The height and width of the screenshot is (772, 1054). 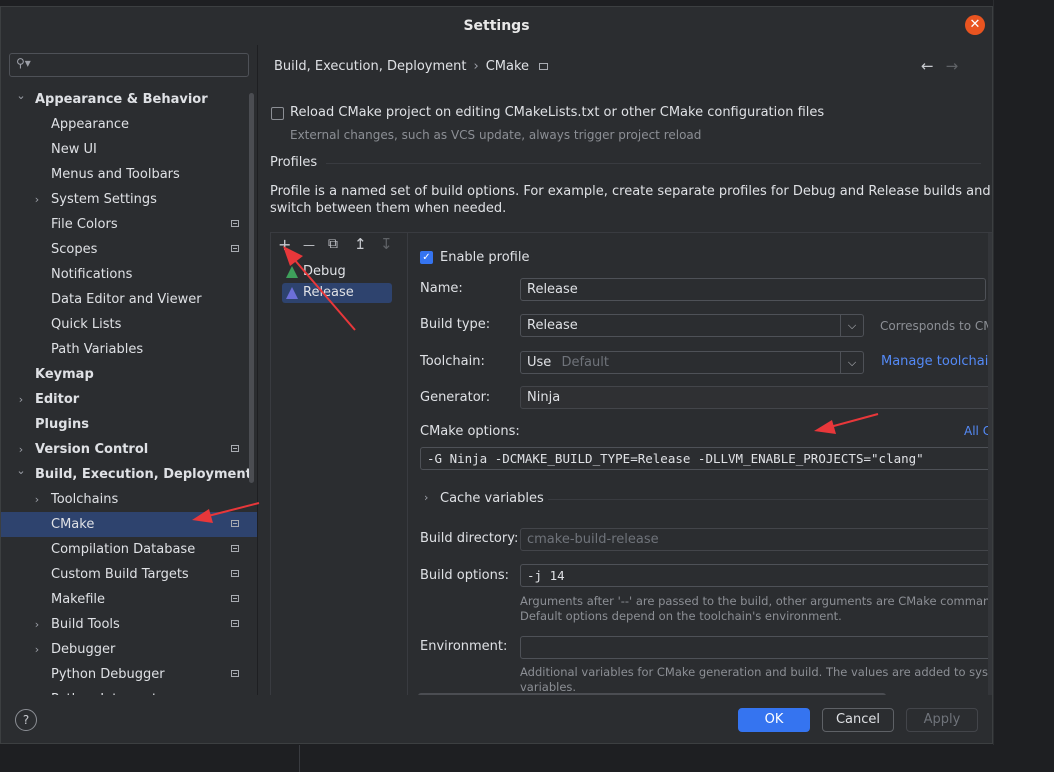 I want to click on build-type-hint: Corresponds to CMAK, so click(x=936, y=326).